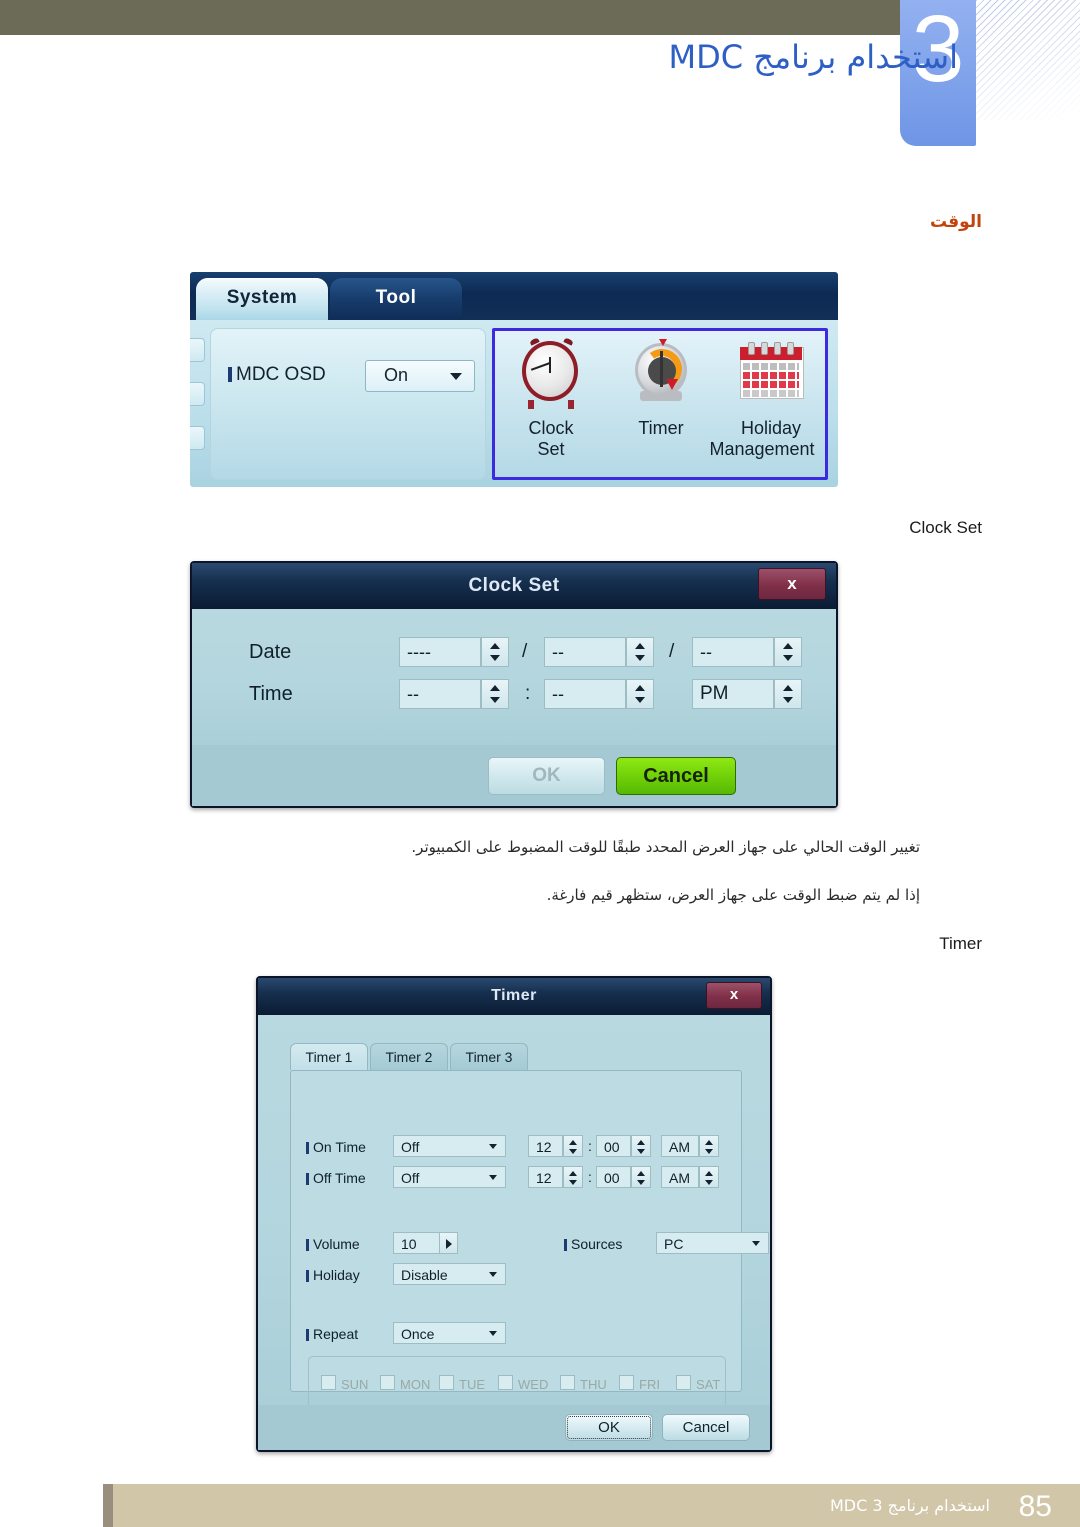 The height and width of the screenshot is (1527, 1080). Describe the element at coordinates (661, 376) in the screenshot. I see `kitchen-timer-icon` at that location.